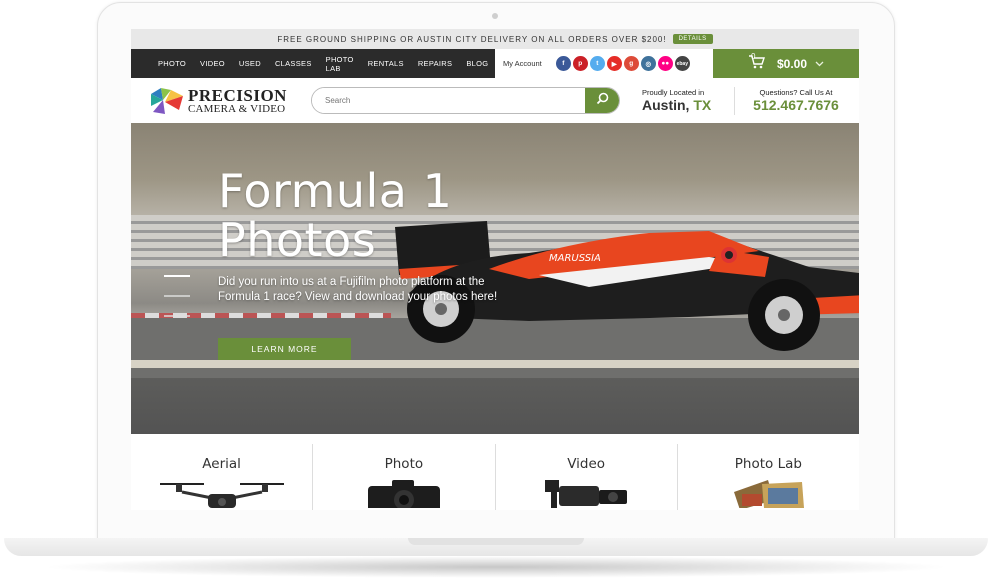 The image size is (992, 588). Describe the element at coordinates (753, 56) in the screenshot. I see `cart-count: 0` at that location.